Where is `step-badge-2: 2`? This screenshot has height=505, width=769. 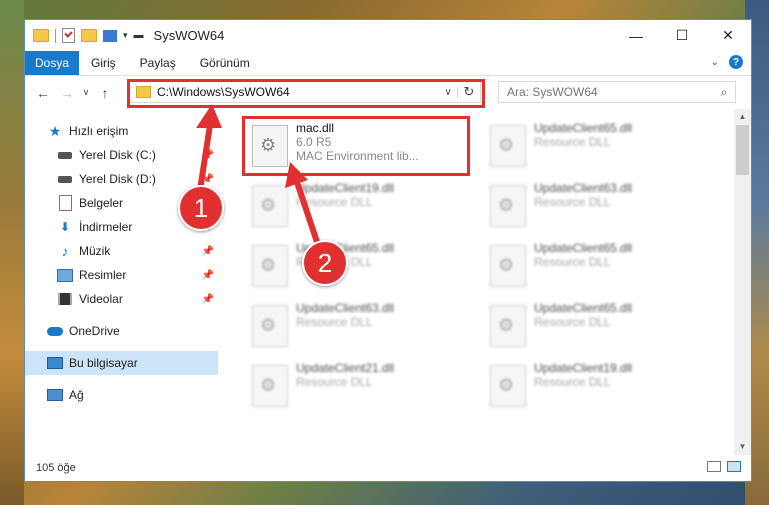
step-badge-2: 2 is located at coordinates (325, 263).